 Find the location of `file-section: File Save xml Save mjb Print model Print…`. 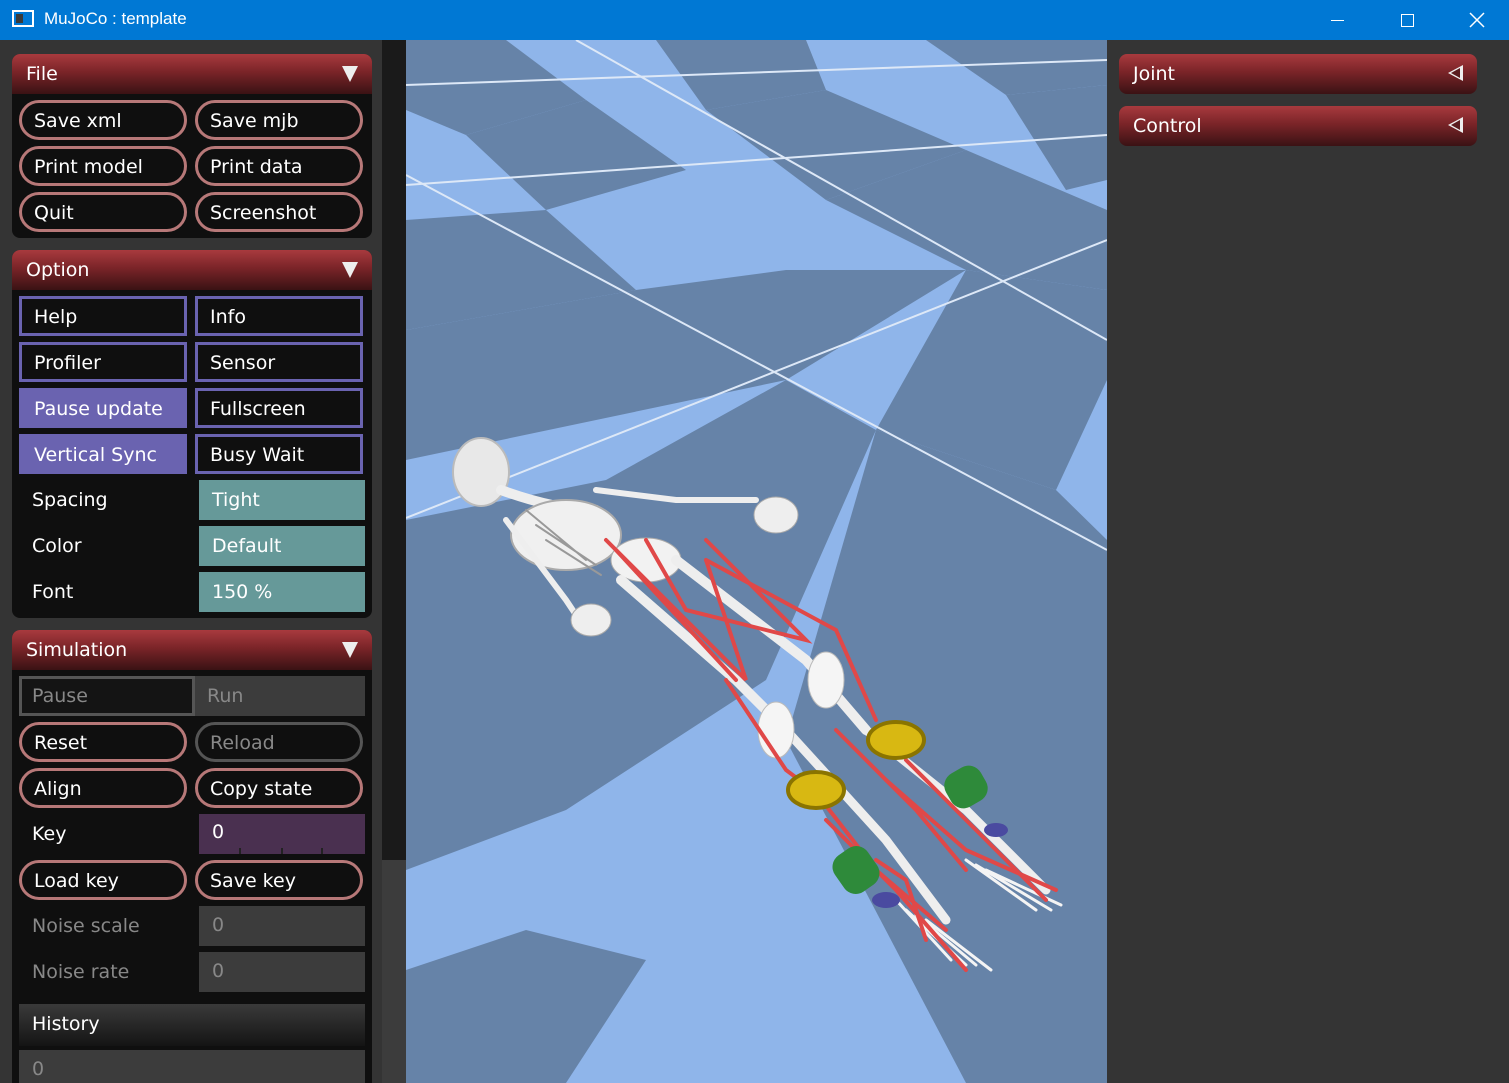

file-section: File Save xml Save mjb Print model Print… is located at coordinates (192, 146).